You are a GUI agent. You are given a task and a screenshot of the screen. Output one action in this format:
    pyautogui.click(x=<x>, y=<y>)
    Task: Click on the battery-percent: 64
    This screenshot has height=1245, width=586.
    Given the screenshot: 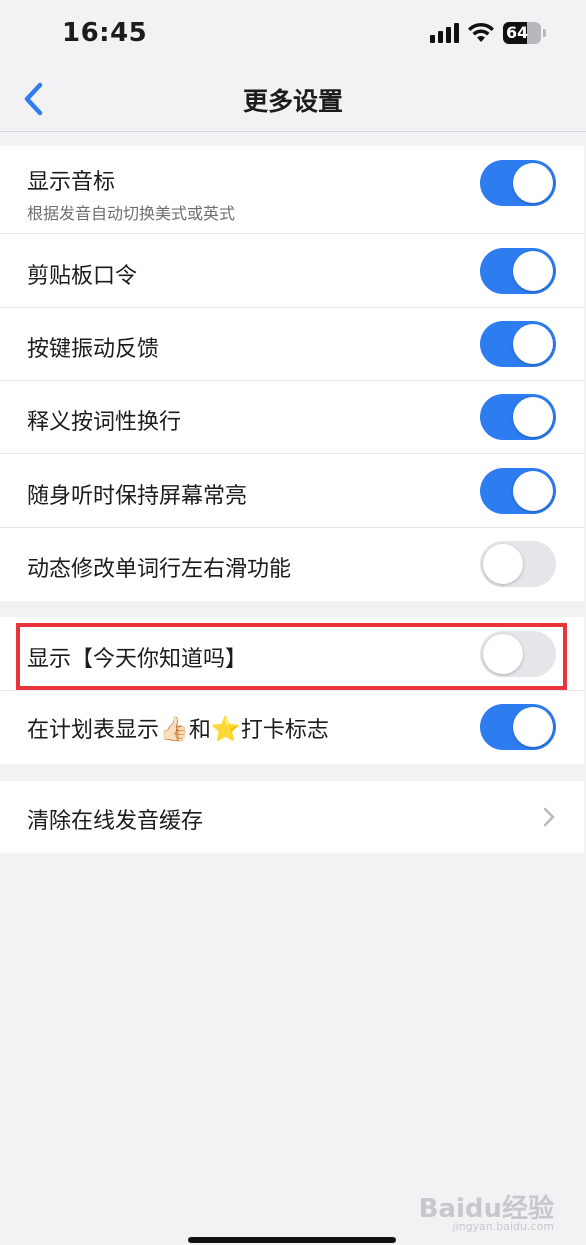 What is the action you would take?
    pyautogui.click(x=517, y=32)
    